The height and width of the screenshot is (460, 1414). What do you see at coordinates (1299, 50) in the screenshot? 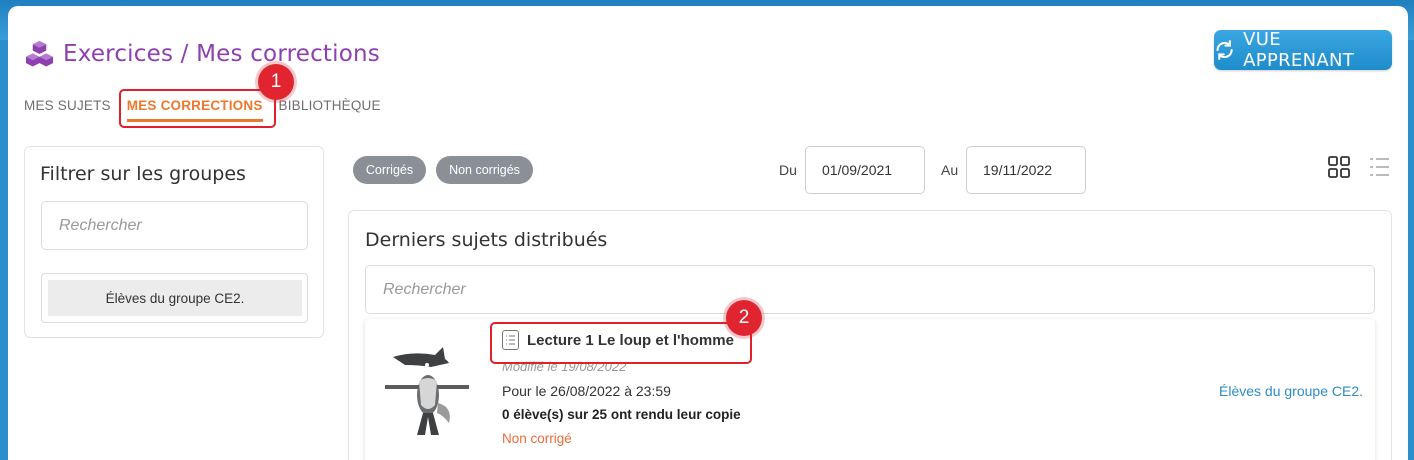
I see `vue-apprenant-label: VUE APPRENANT` at bounding box center [1299, 50].